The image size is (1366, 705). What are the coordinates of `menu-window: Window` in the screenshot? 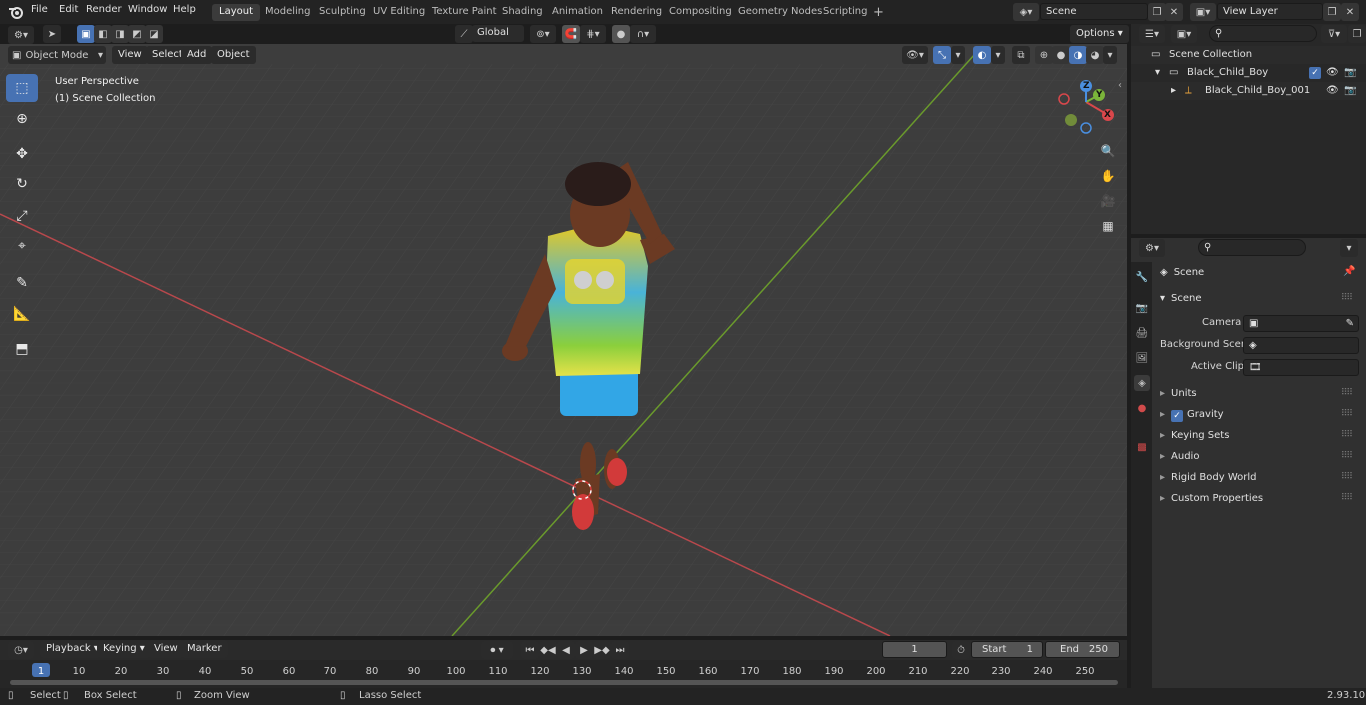 It's located at (147, 9).